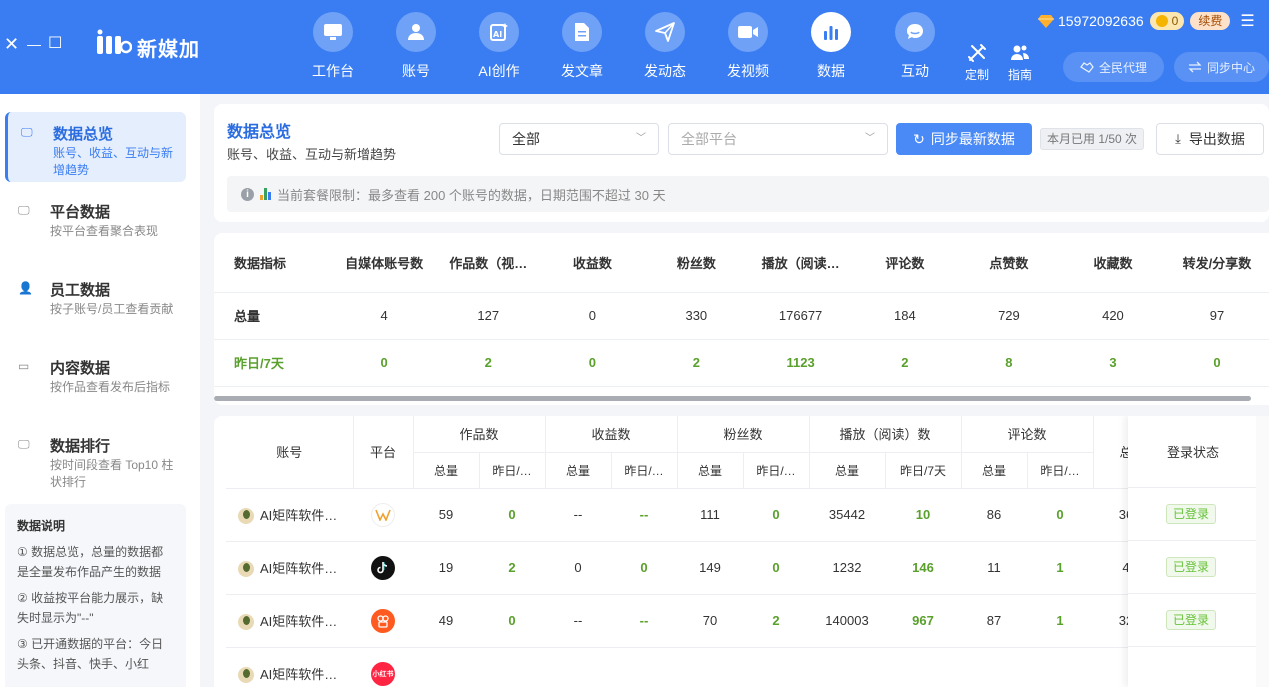 Image resolution: width=1269 pixels, height=687 pixels. Describe the element at coordinates (95, 303) in the screenshot. I see `sidebar-item-employee: 👤 员工数据 按子账号/员工查看贡献` at that location.